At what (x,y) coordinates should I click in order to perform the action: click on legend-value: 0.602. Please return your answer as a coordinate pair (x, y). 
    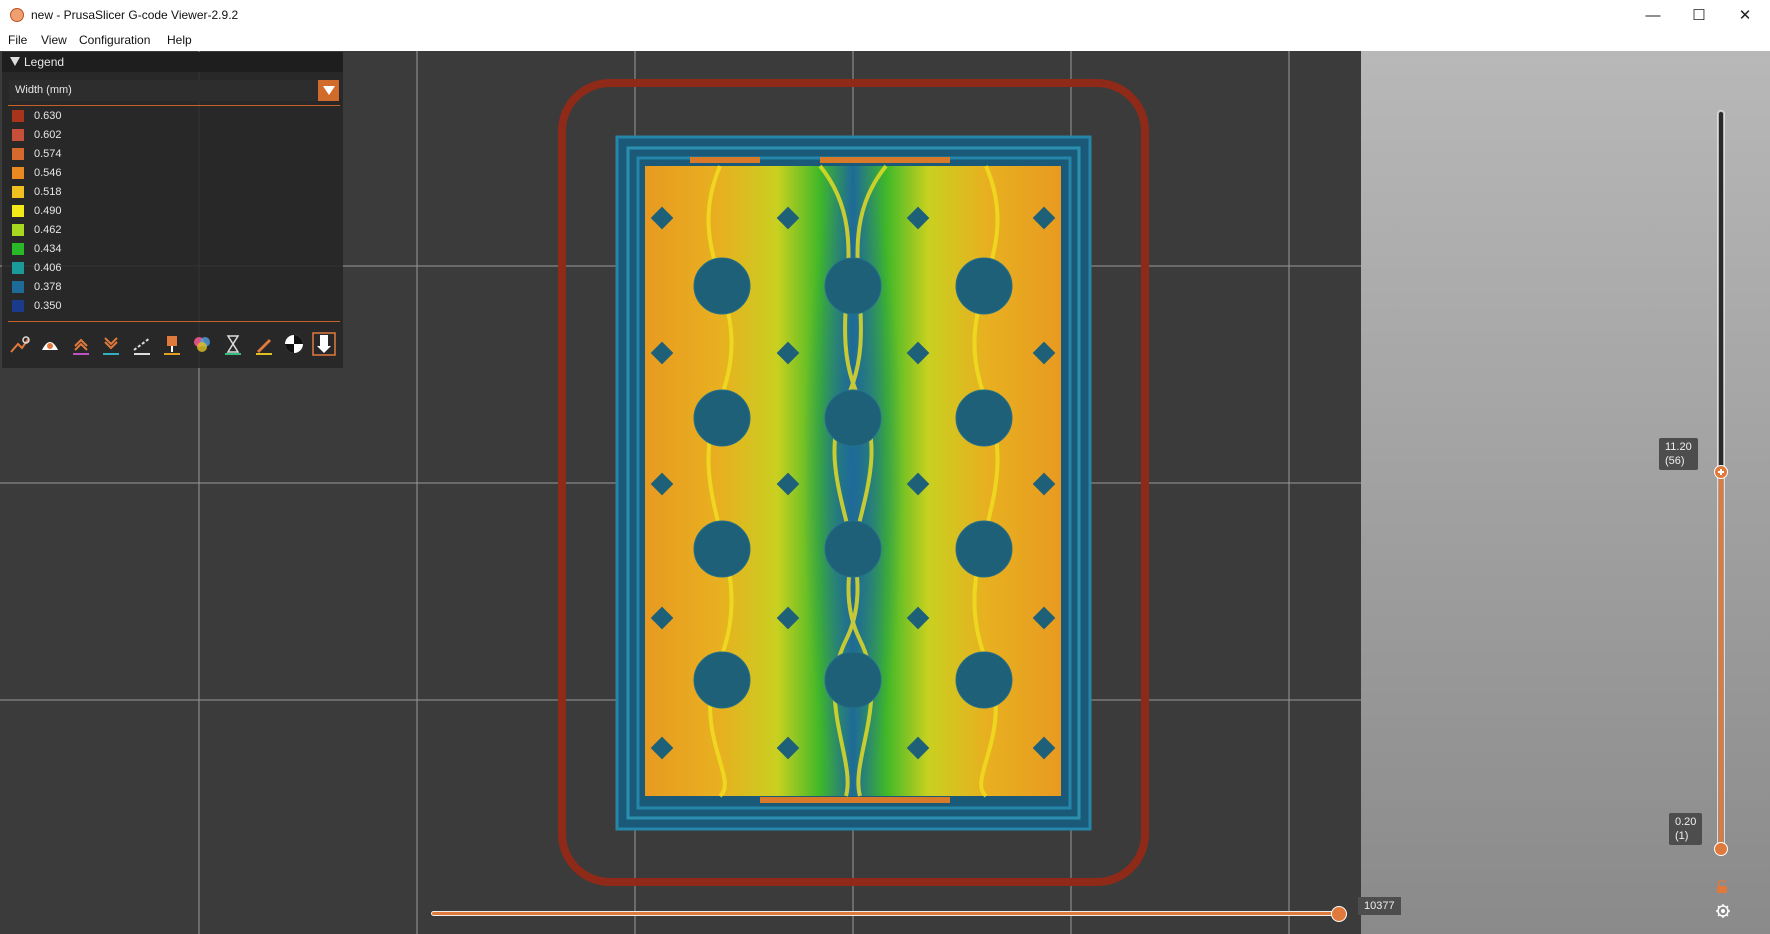
    Looking at the image, I should click on (48, 135).